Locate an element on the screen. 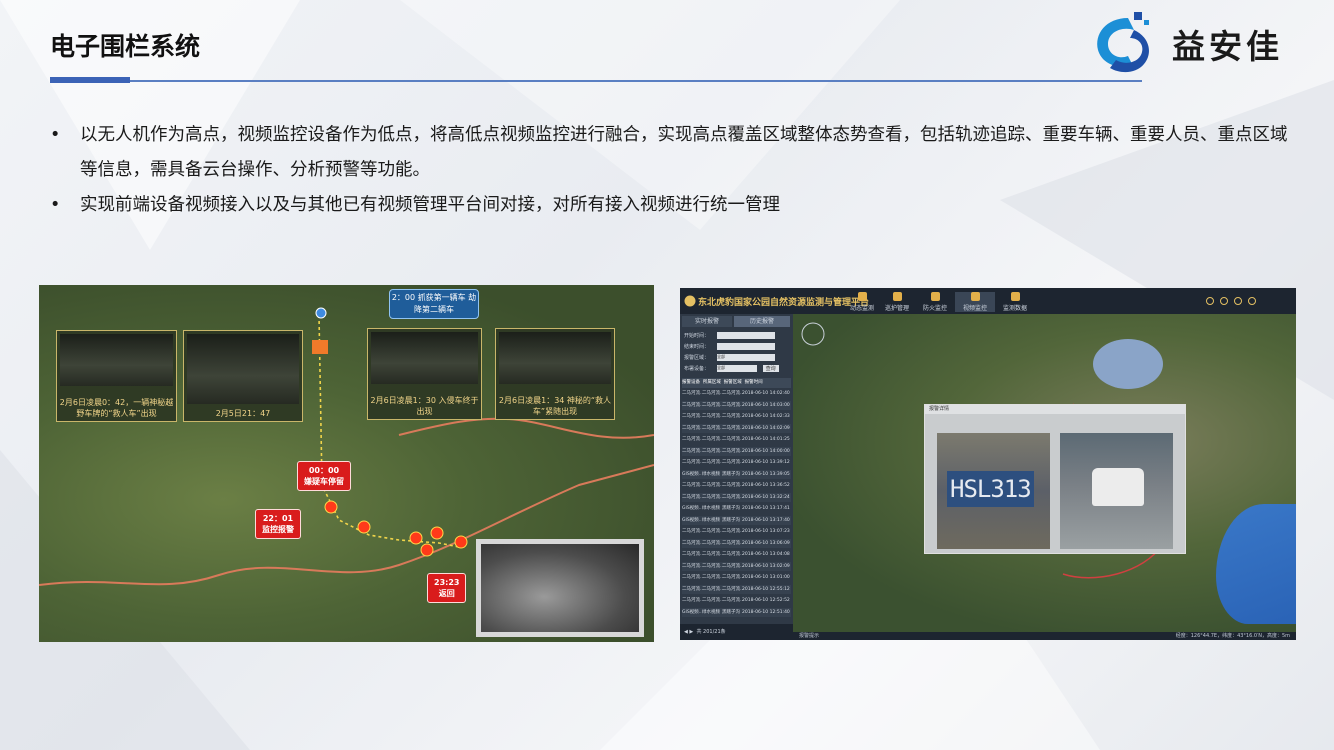 The height and width of the screenshot is (750, 1334). table-cell: 2018-06-10 14:02:33 is located at coordinates (766, 416).